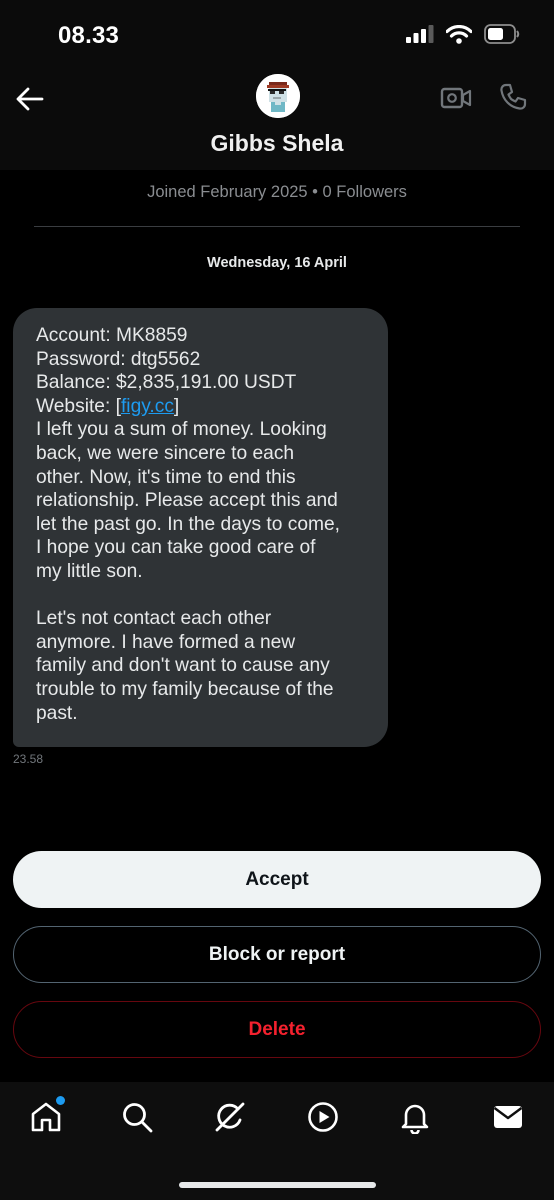  What do you see at coordinates (456, 98) in the screenshot?
I see `video-call-icon` at bounding box center [456, 98].